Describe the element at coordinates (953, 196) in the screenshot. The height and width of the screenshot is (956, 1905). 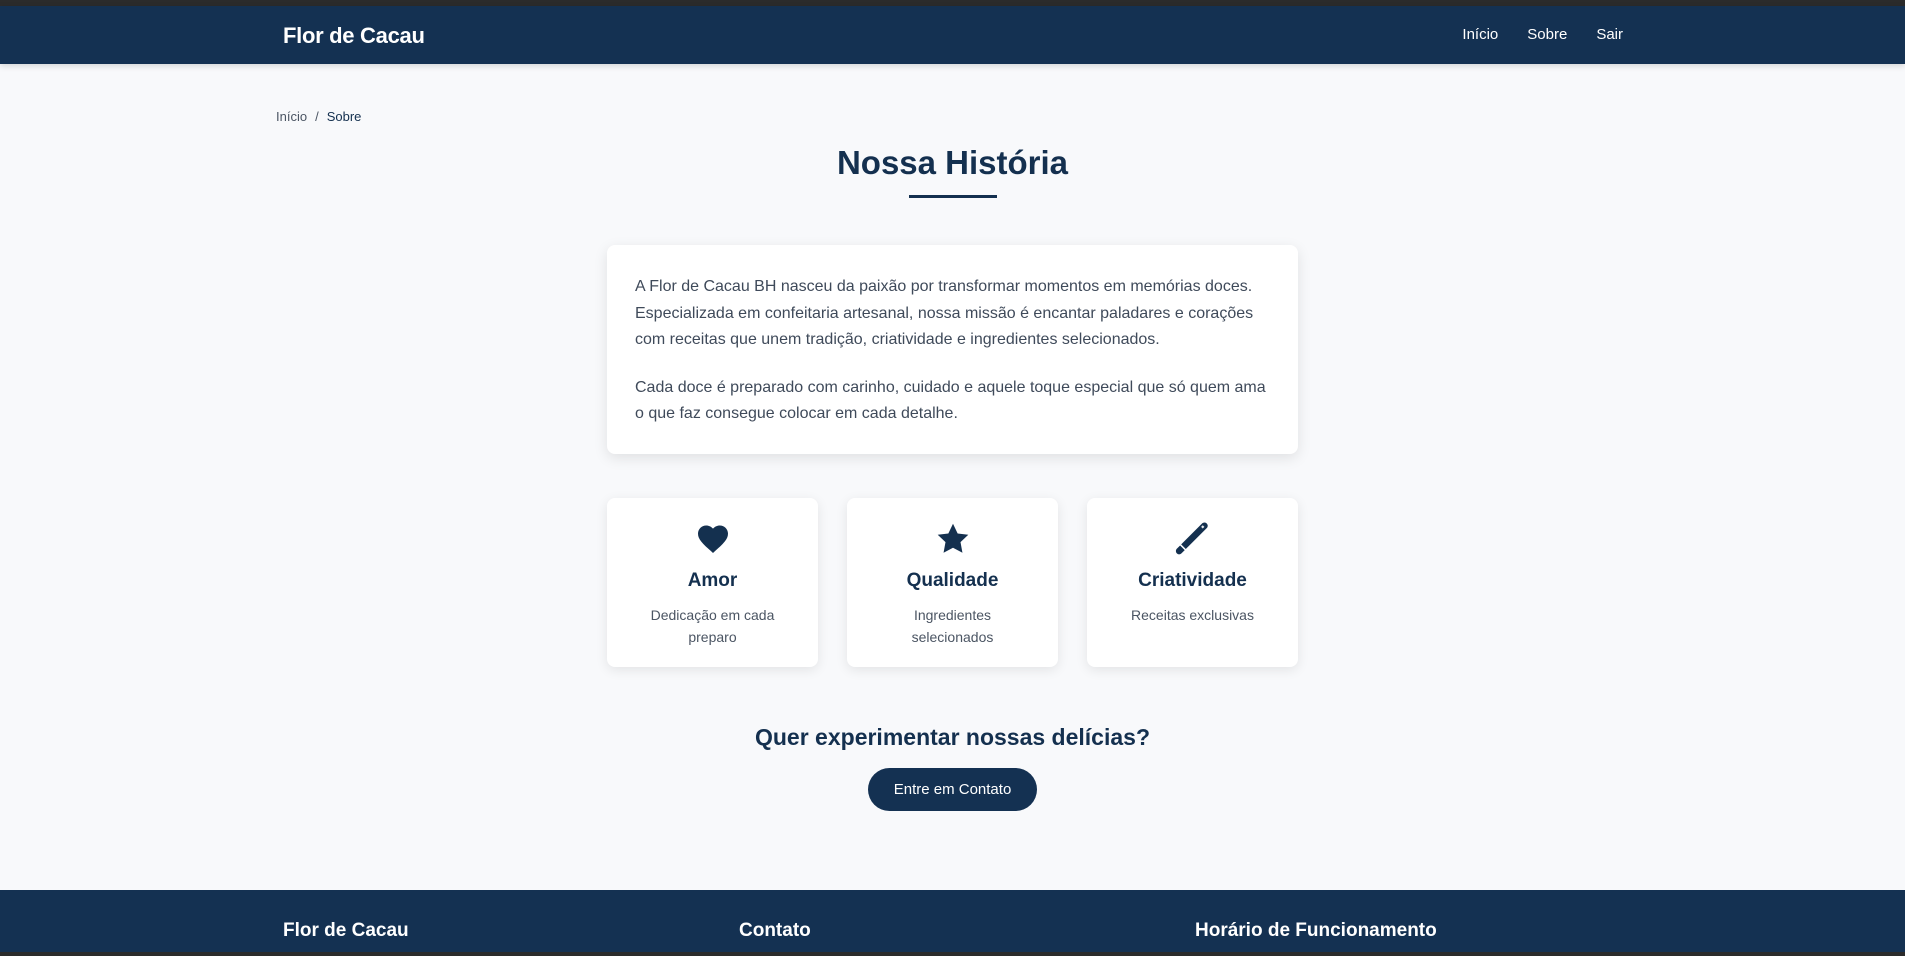
I see `title-underline` at that location.